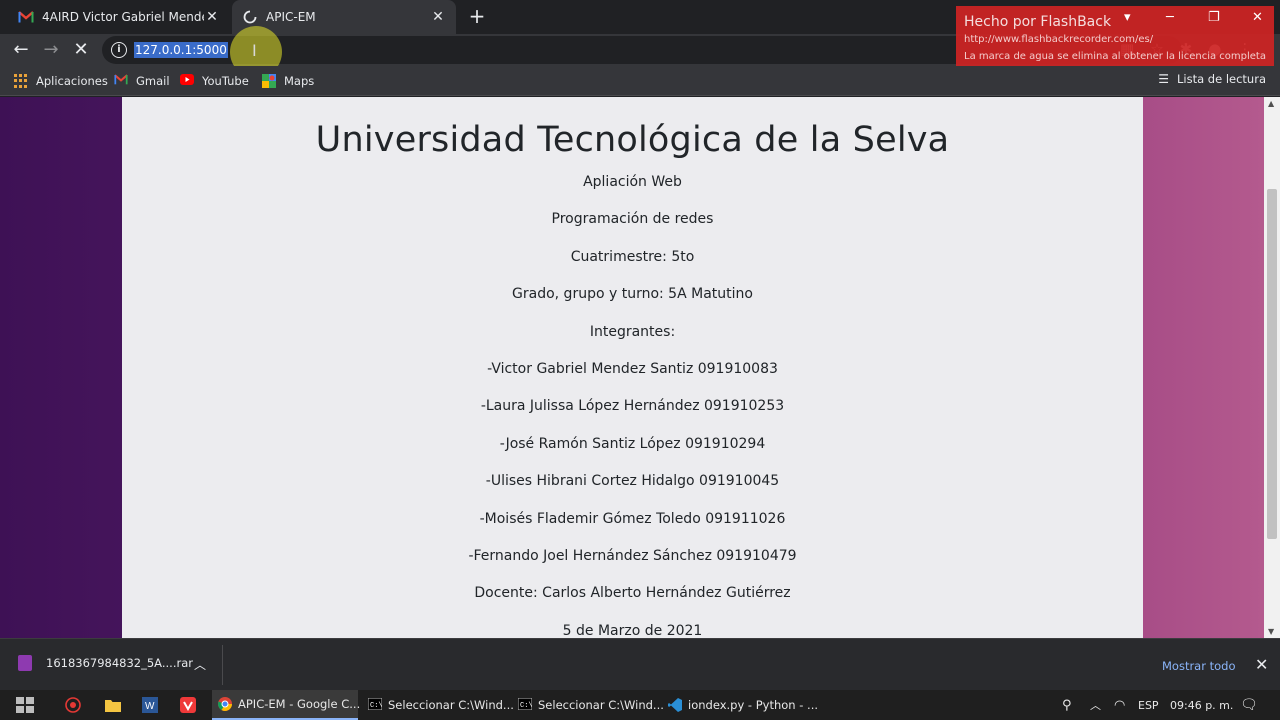 The height and width of the screenshot is (720, 1280). What do you see at coordinates (222, 665) in the screenshot?
I see `divider` at bounding box center [222, 665].